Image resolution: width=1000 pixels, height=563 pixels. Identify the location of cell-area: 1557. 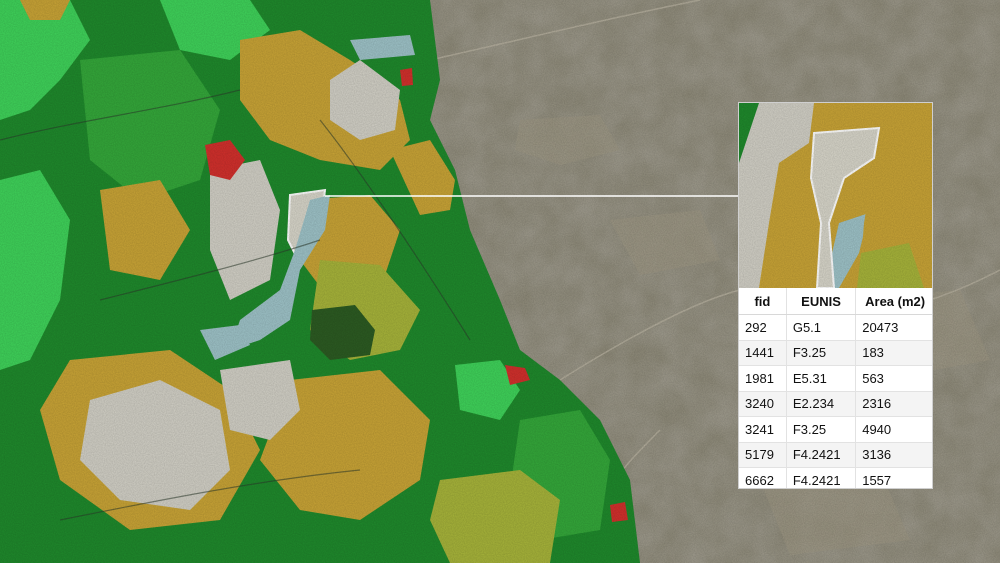
(893, 477).